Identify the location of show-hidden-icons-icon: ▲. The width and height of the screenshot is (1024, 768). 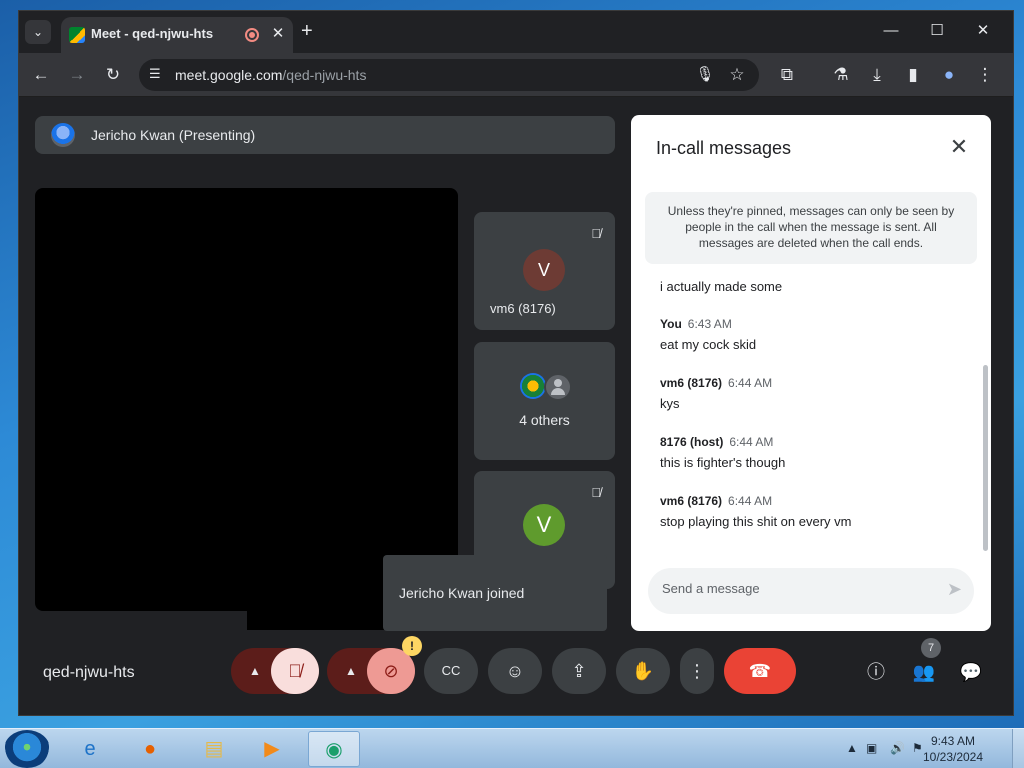
(852, 748).